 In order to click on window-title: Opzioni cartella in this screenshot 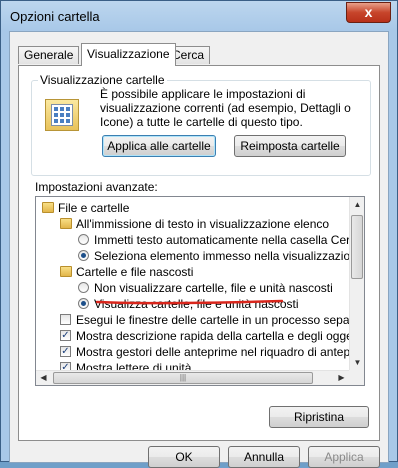, I will do `click(55, 16)`.